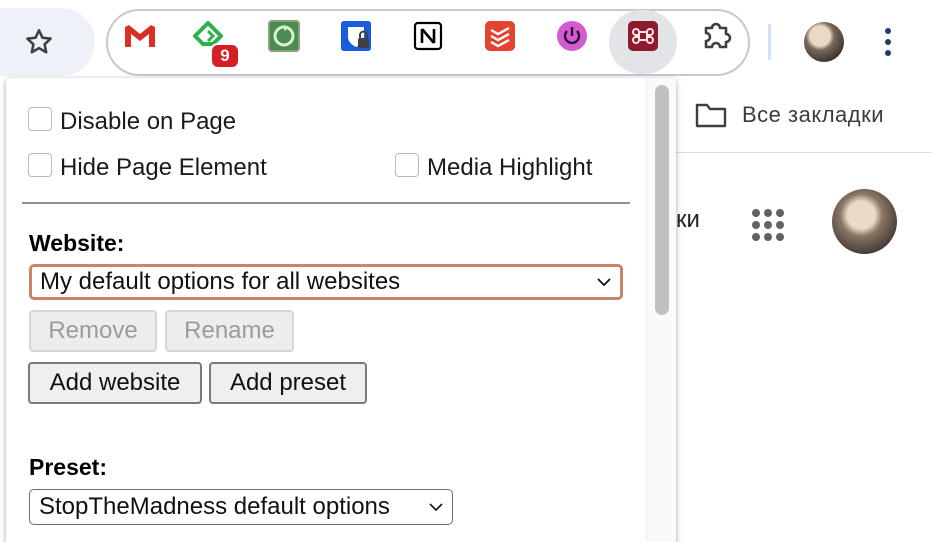 Image resolution: width=932 pixels, height=542 pixels. What do you see at coordinates (356, 36) in the screenshot?
I see `bitwarden-icon` at bounding box center [356, 36].